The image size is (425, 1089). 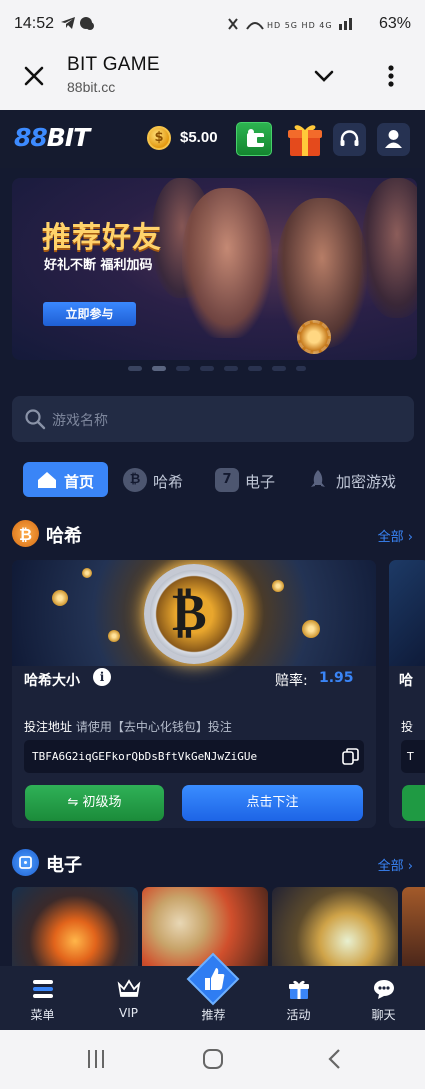 What do you see at coordinates (298, 1015) in the screenshot?
I see `nav-activity-label: 活动` at bounding box center [298, 1015].